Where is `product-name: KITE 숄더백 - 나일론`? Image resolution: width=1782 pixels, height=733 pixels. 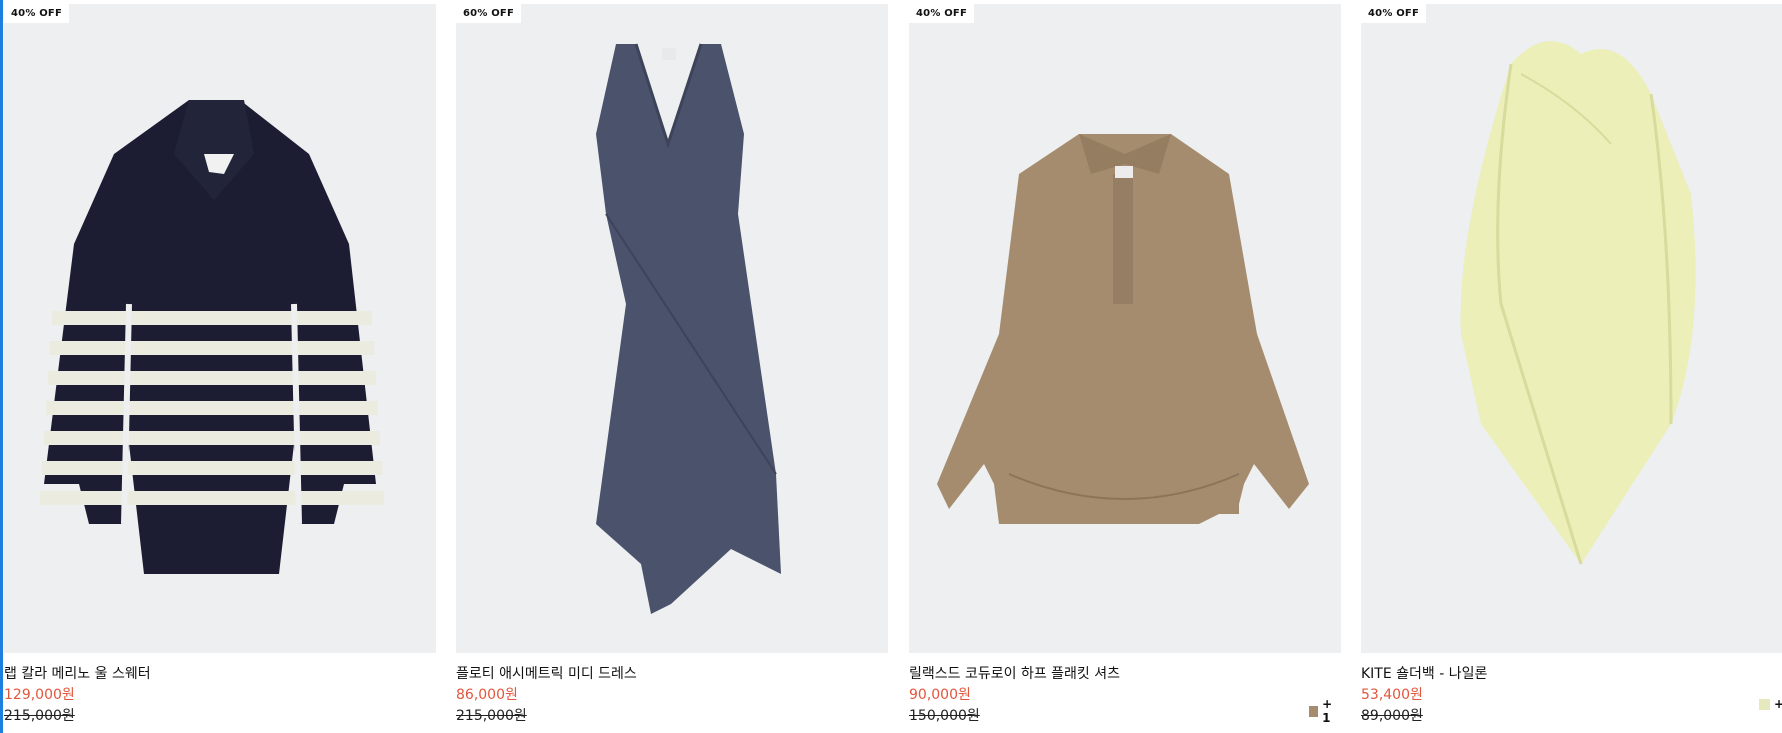
product-name: KITE 숄더백 - 나일론 is located at coordinates (1424, 673).